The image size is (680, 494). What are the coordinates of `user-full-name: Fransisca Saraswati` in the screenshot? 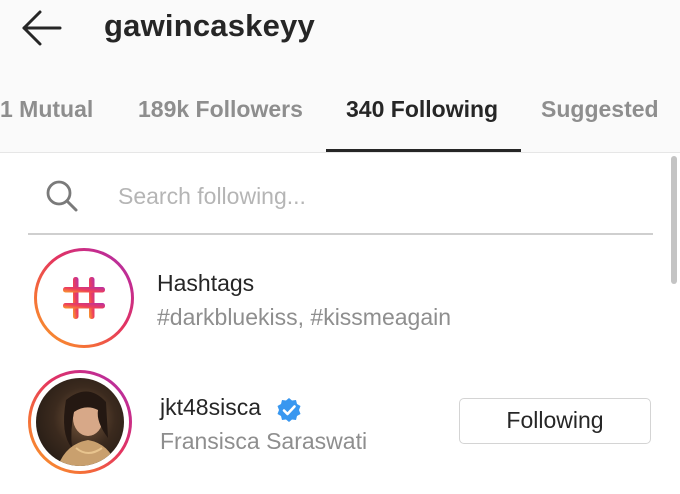 It's located at (264, 441).